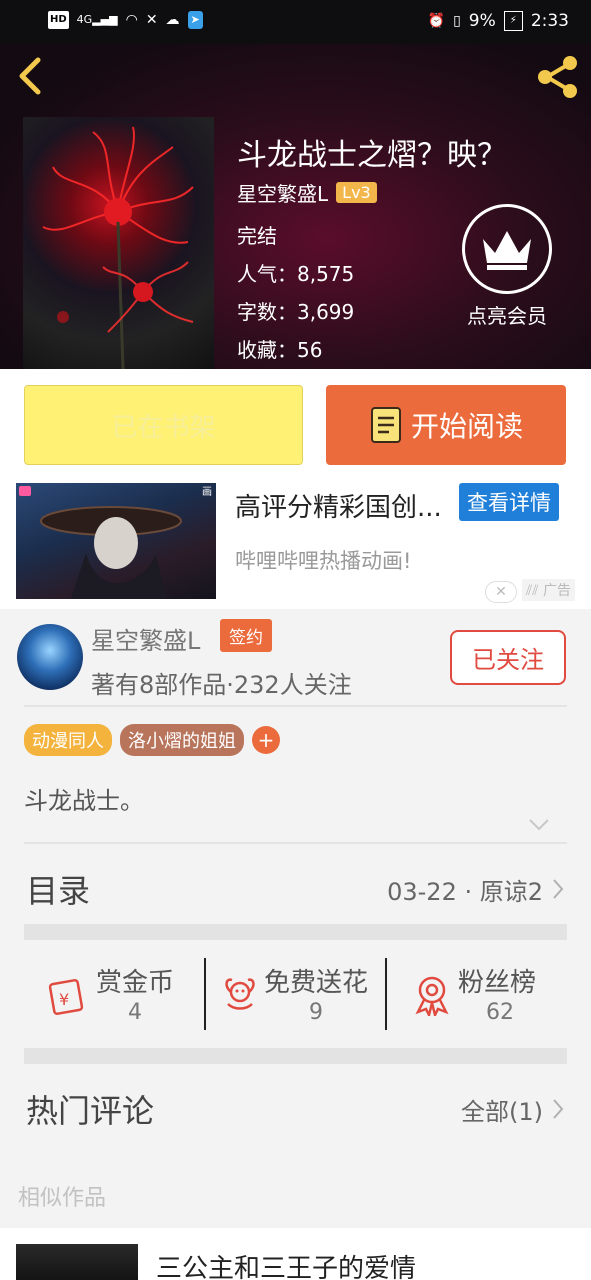 The width and height of the screenshot is (591, 1280). I want to click on start-reading-button: 开始阅读, so click(446, 425).